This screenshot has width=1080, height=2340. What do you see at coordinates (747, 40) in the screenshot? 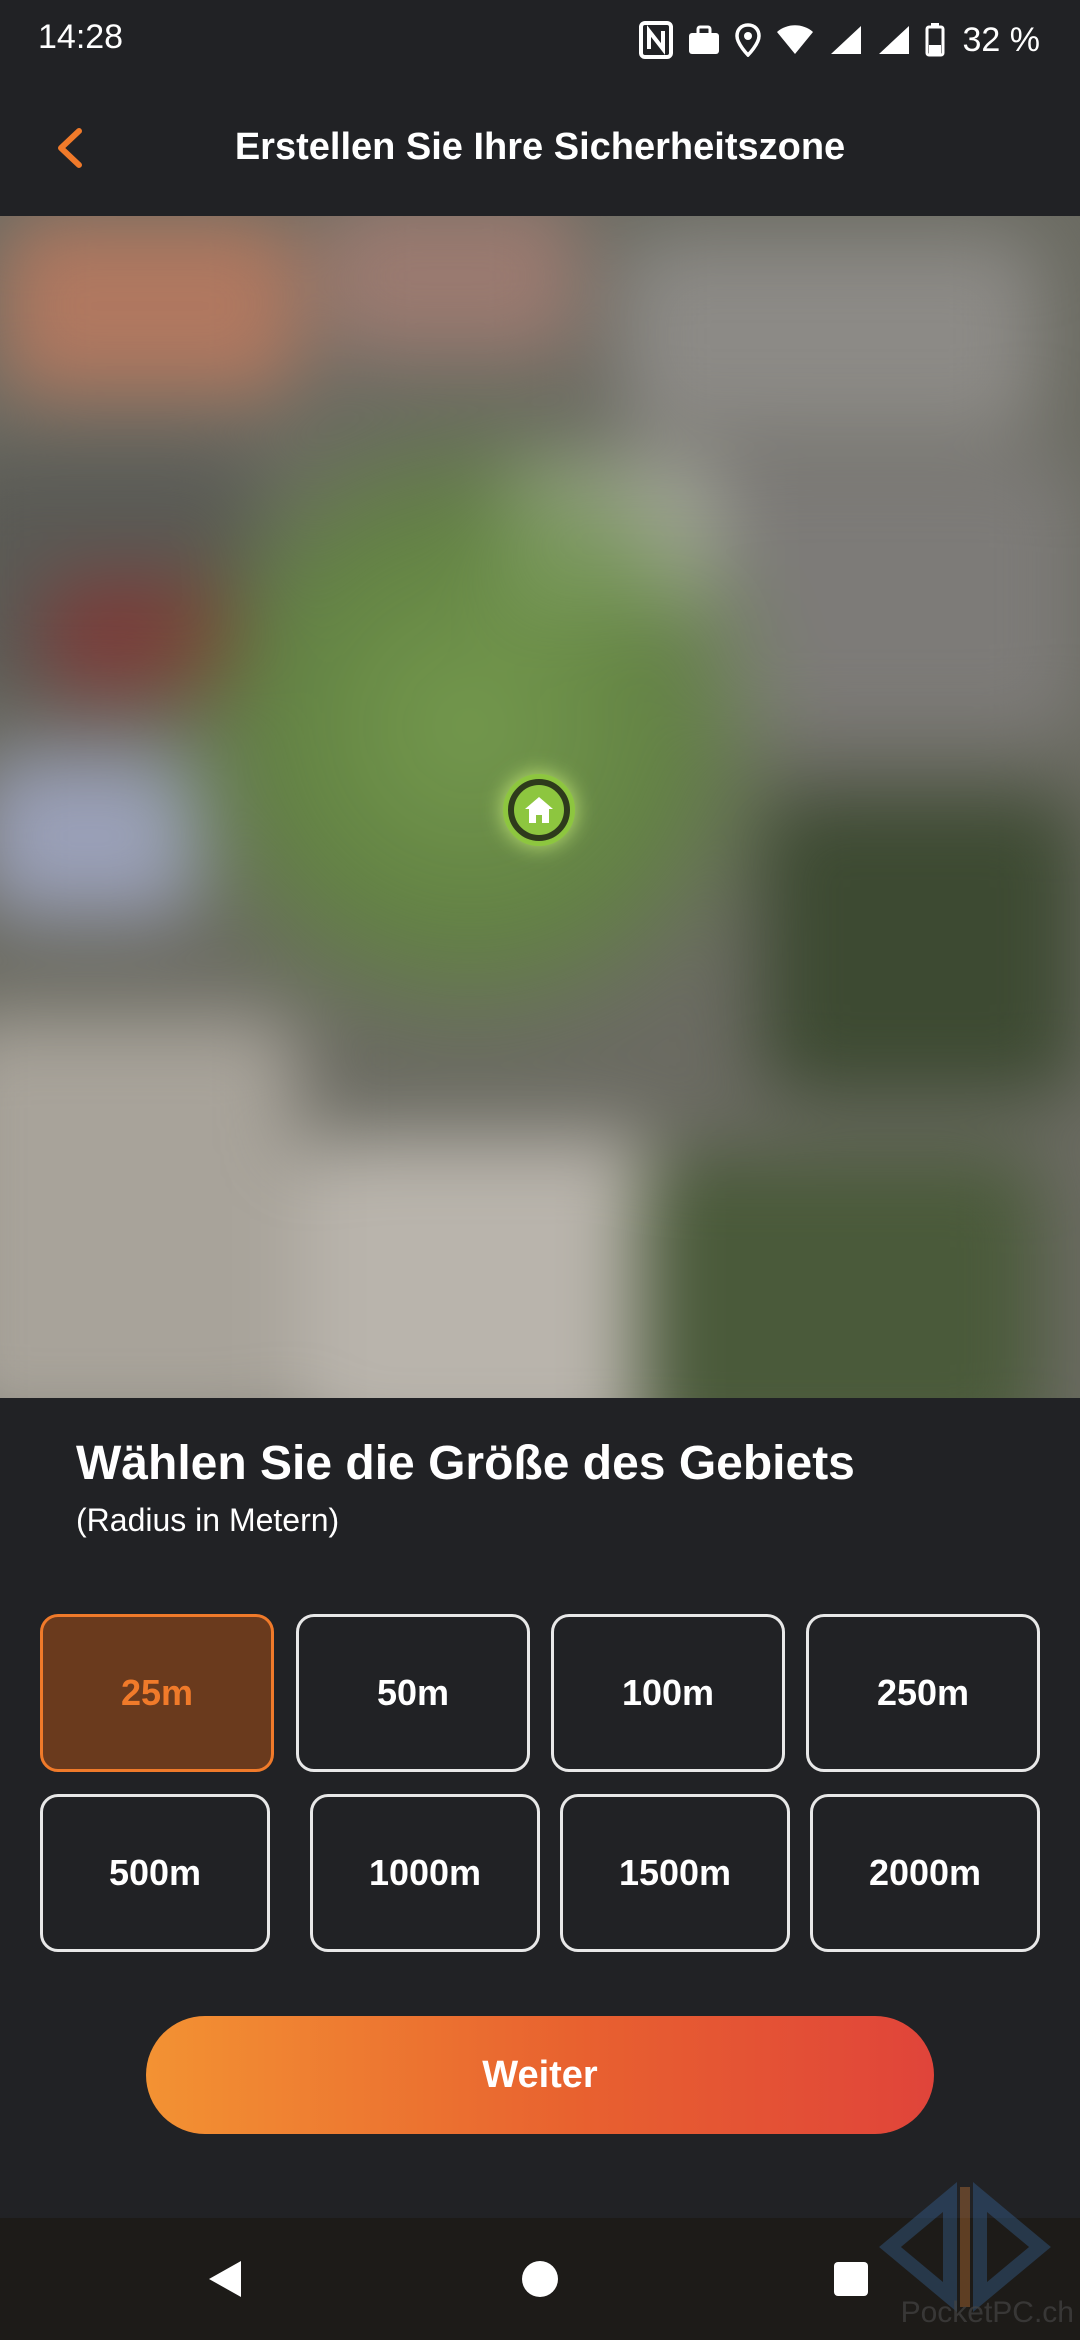
I see `location-icon` at bounding box center [747, 40].